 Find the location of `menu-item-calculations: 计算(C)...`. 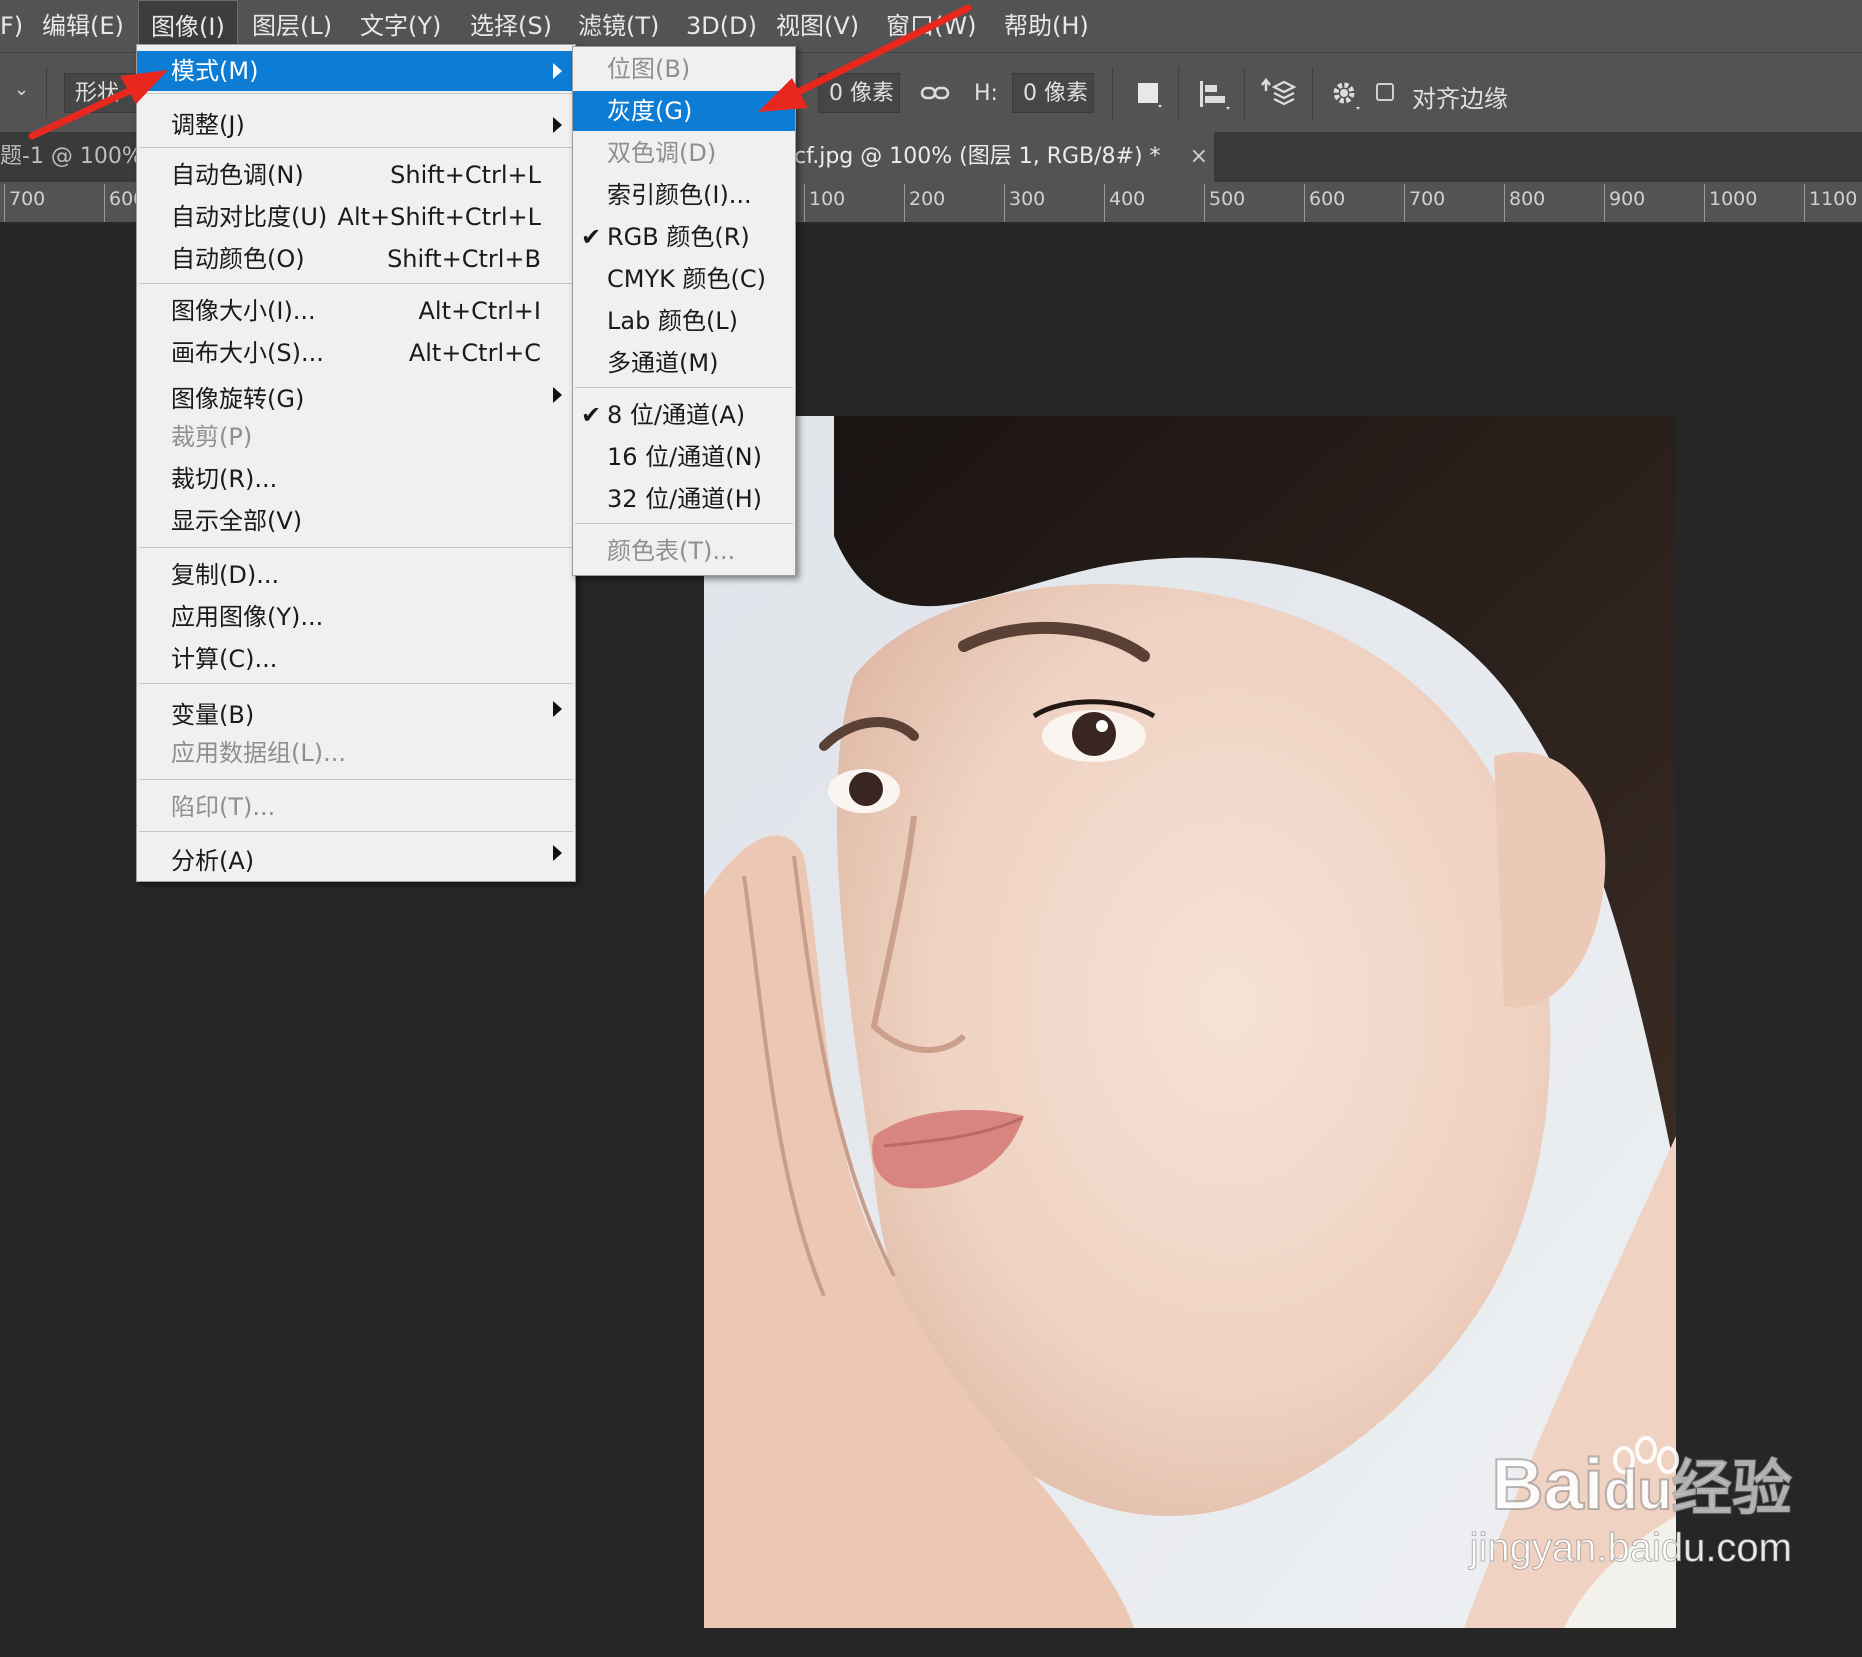

menu-item-calculations: 计算(C)... is located at coordinates (356, 659).